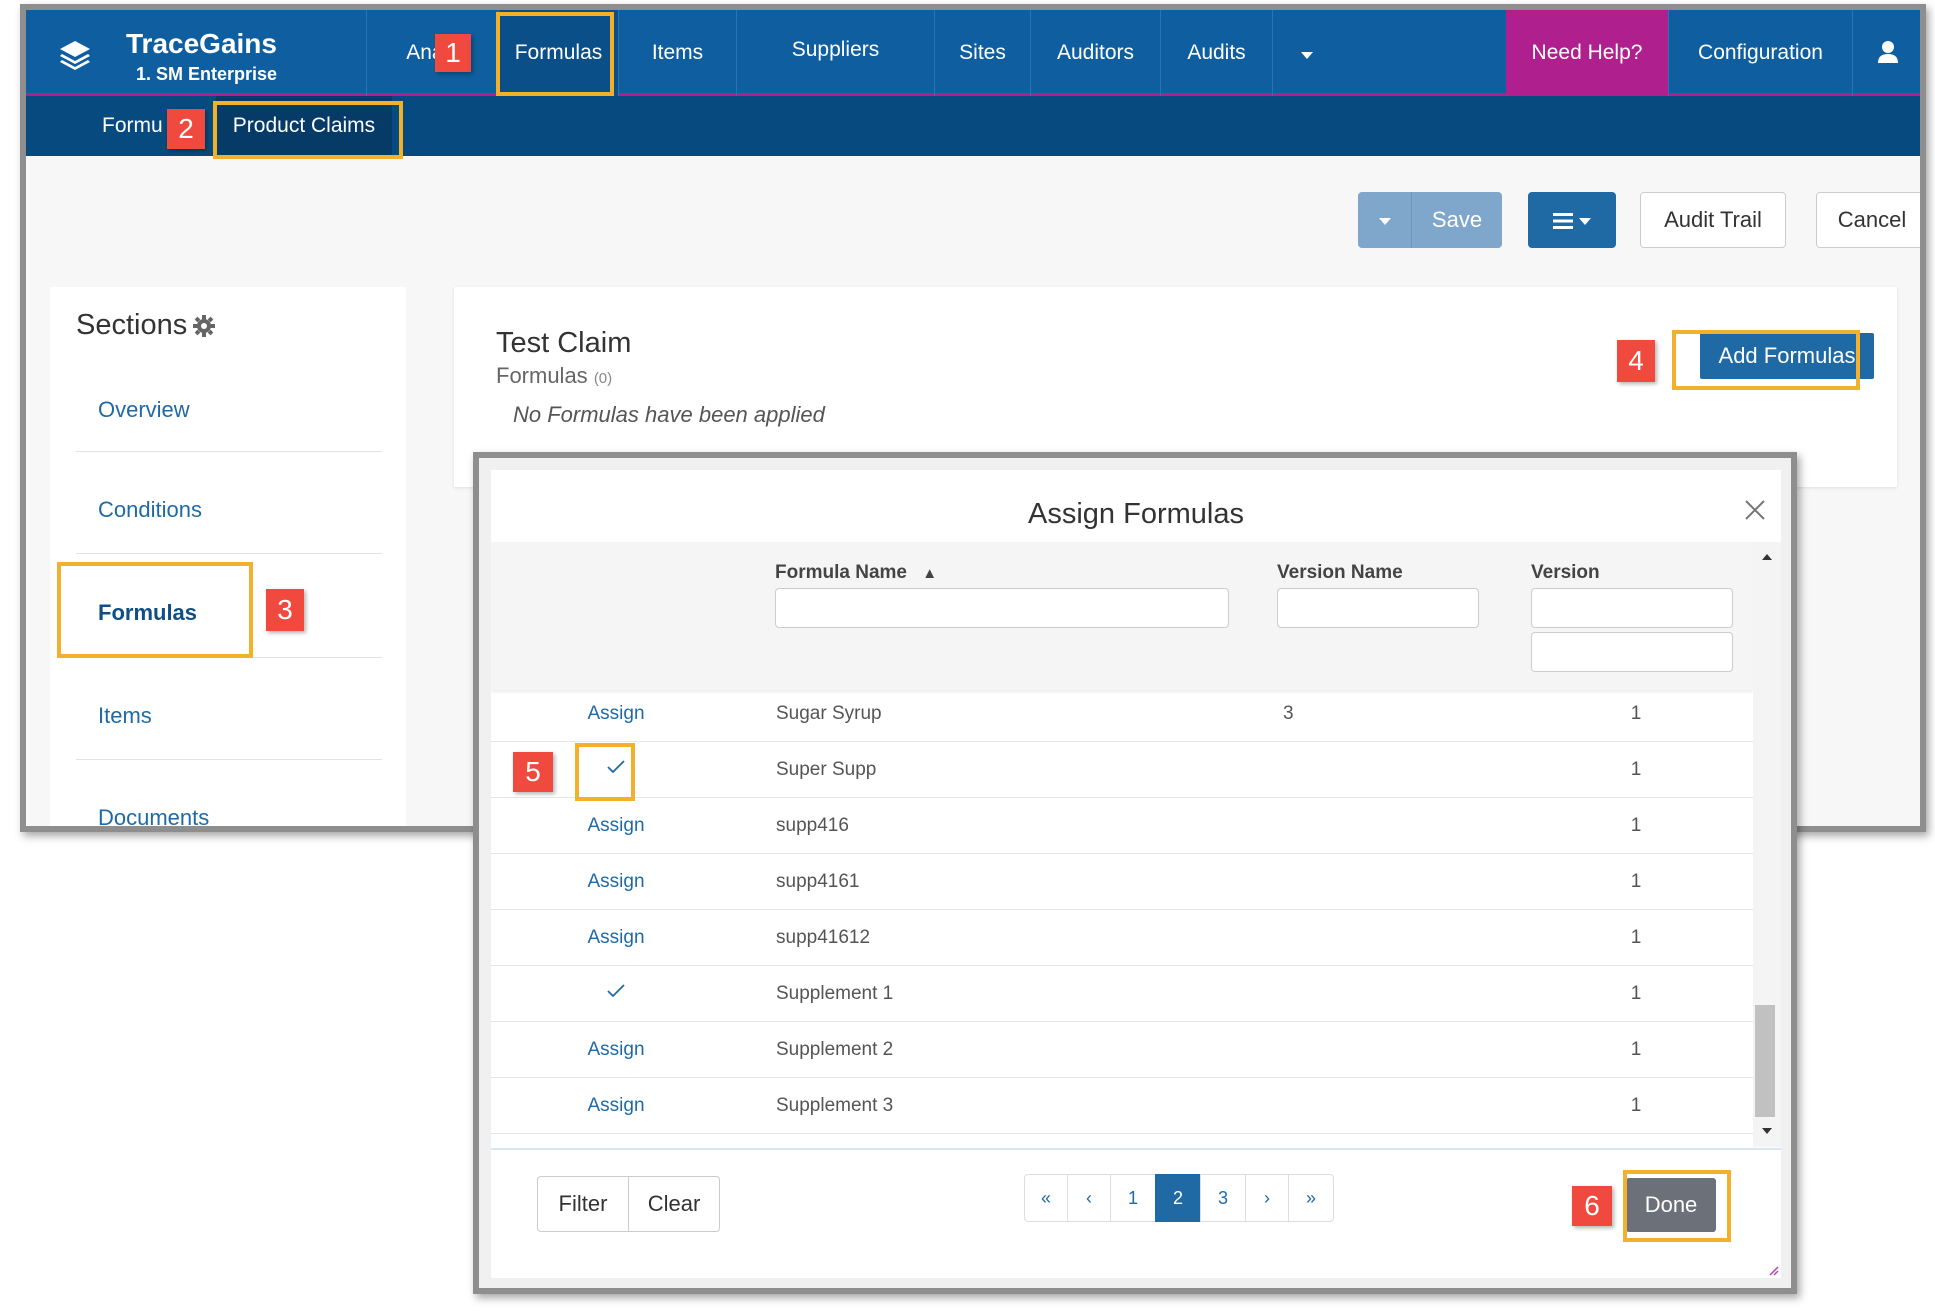  I want to click on save-button: Save, so click(1457, 220).